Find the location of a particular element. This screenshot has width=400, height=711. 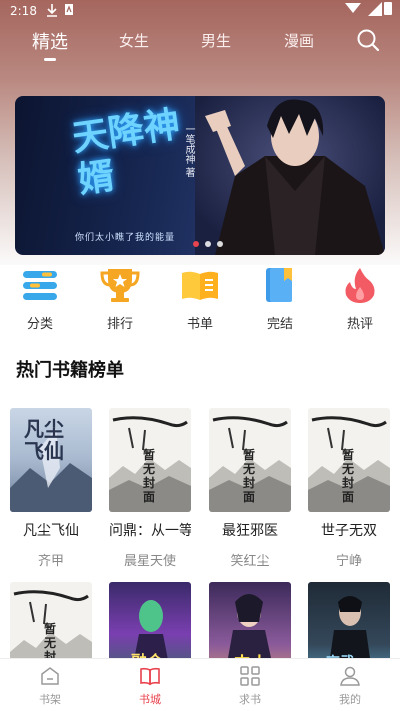

trophy-icon is located at coordinates (120, 285).